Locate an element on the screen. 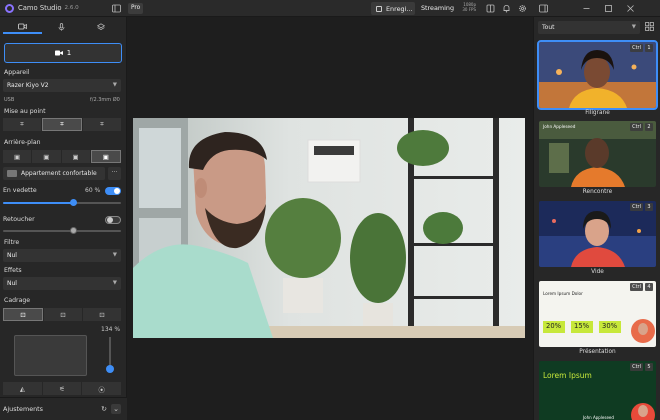 The height and width of the screenshot is (420, 660). background-select: Appartement confortable is located at coordinates (54, 173).